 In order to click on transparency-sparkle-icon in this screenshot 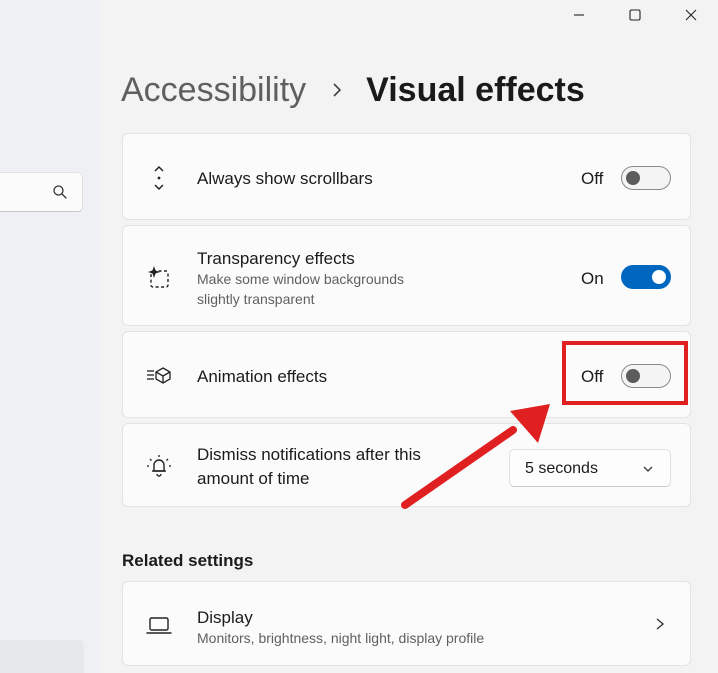, I will do `click(158, 277)`.